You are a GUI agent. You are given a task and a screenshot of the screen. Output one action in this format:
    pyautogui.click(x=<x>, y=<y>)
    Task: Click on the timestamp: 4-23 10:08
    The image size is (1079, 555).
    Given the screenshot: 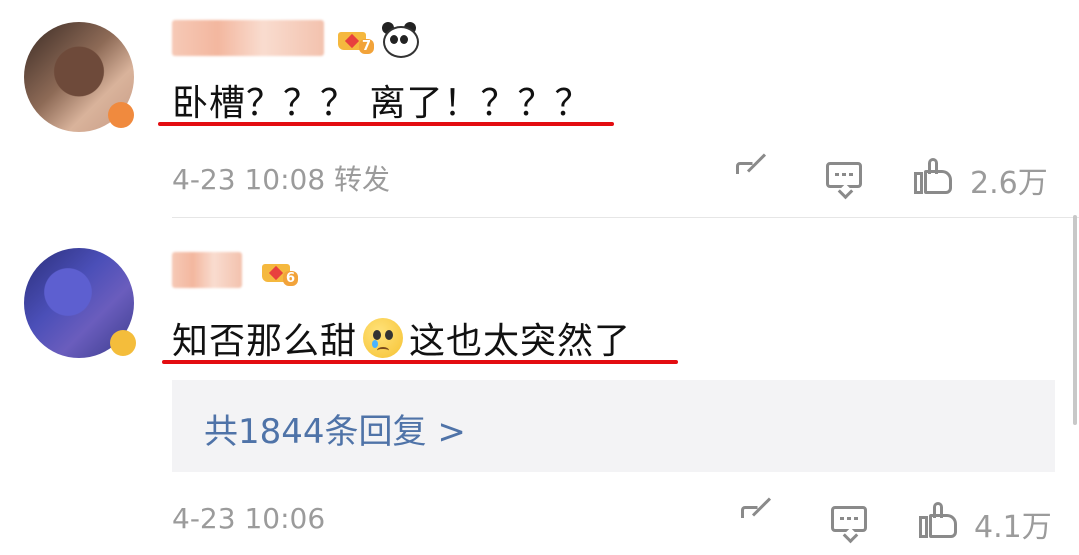 What is the action you would take?
    pyautogui.click(x=249, y=179)
    